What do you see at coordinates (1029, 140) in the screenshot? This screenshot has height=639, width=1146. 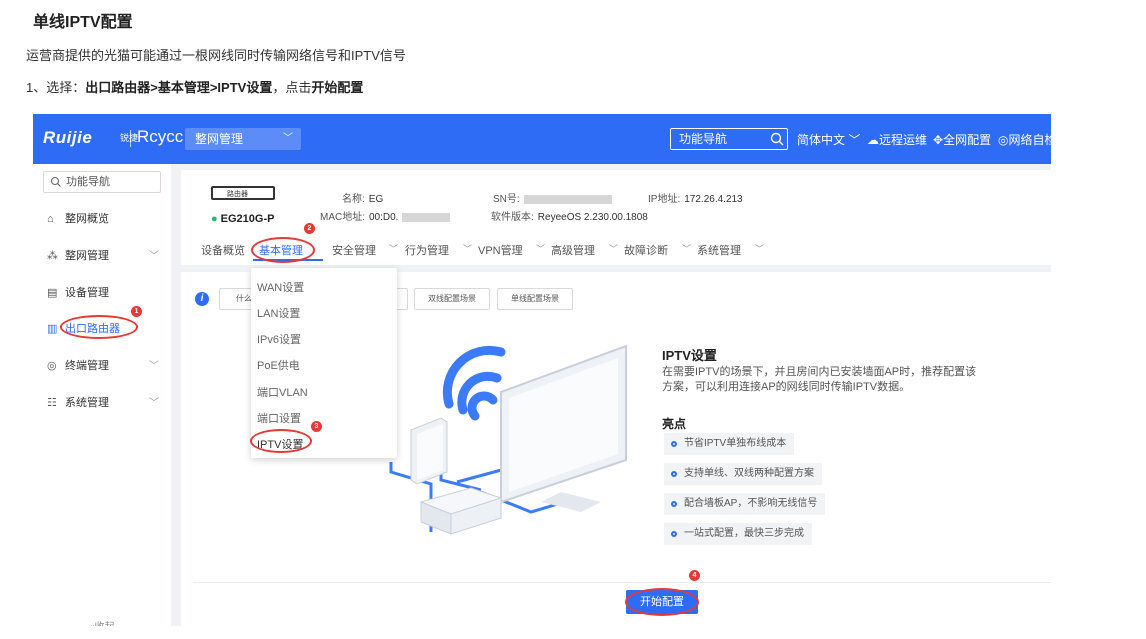 I see `self-check-label: 网络自检` at bounding box center [1029, 140].